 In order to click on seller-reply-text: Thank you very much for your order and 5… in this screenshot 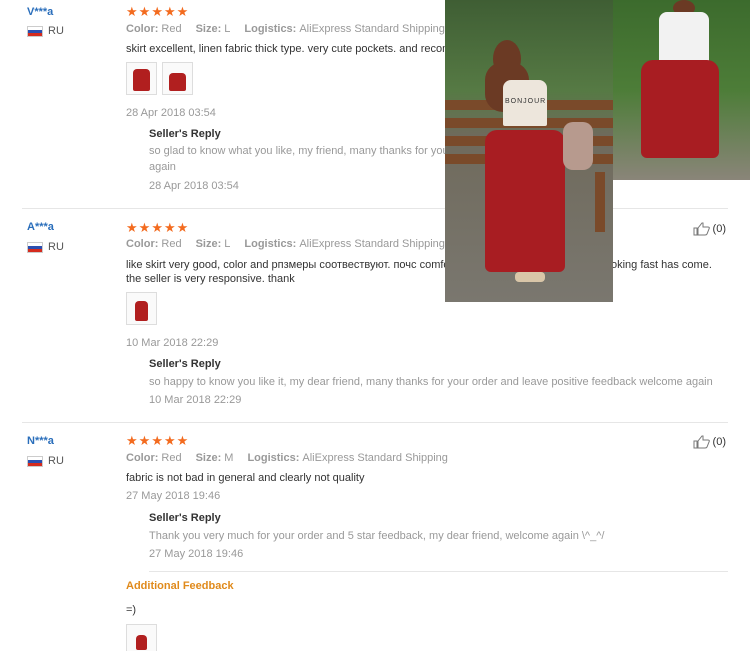, I will do `click(377, 536)`.